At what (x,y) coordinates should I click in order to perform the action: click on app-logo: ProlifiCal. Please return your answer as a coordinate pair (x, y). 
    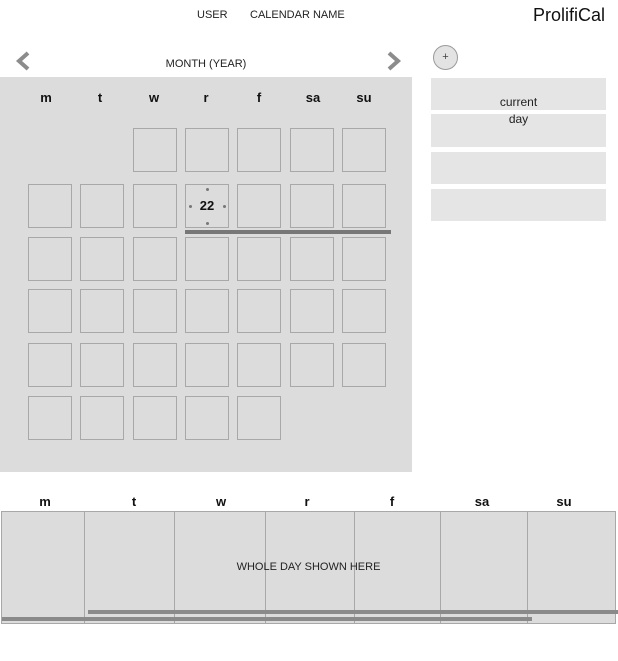
    Looking at the image, I should click on (569, 15).